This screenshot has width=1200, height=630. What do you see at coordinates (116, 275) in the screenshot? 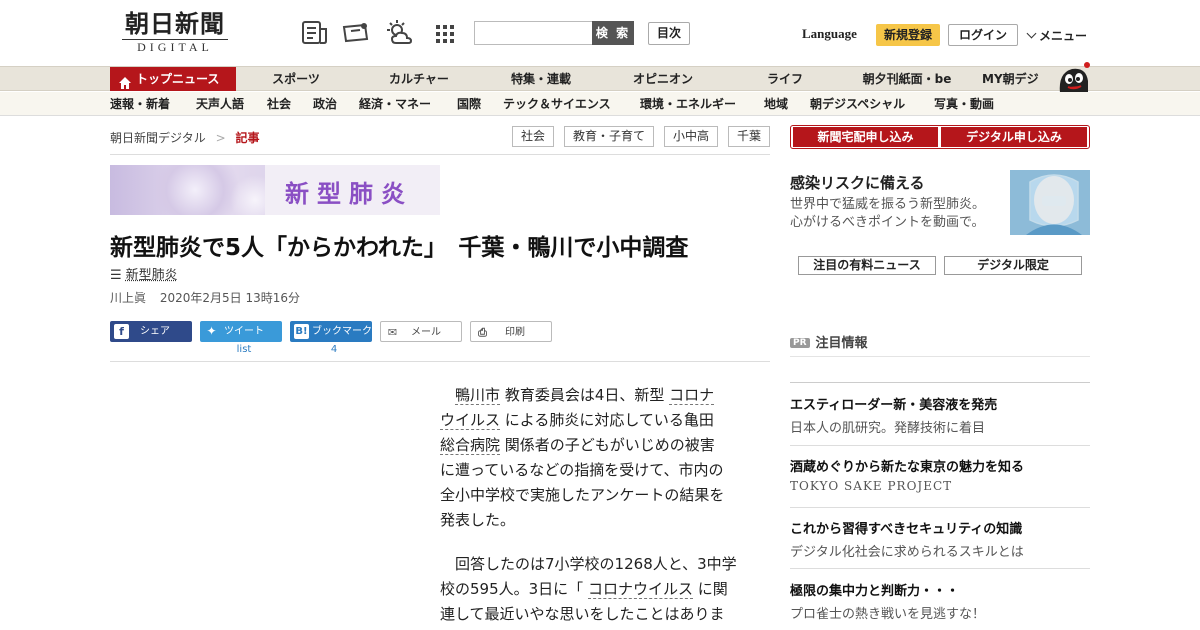
I see `list-icon: ☰` at bounding box center [116, 275].